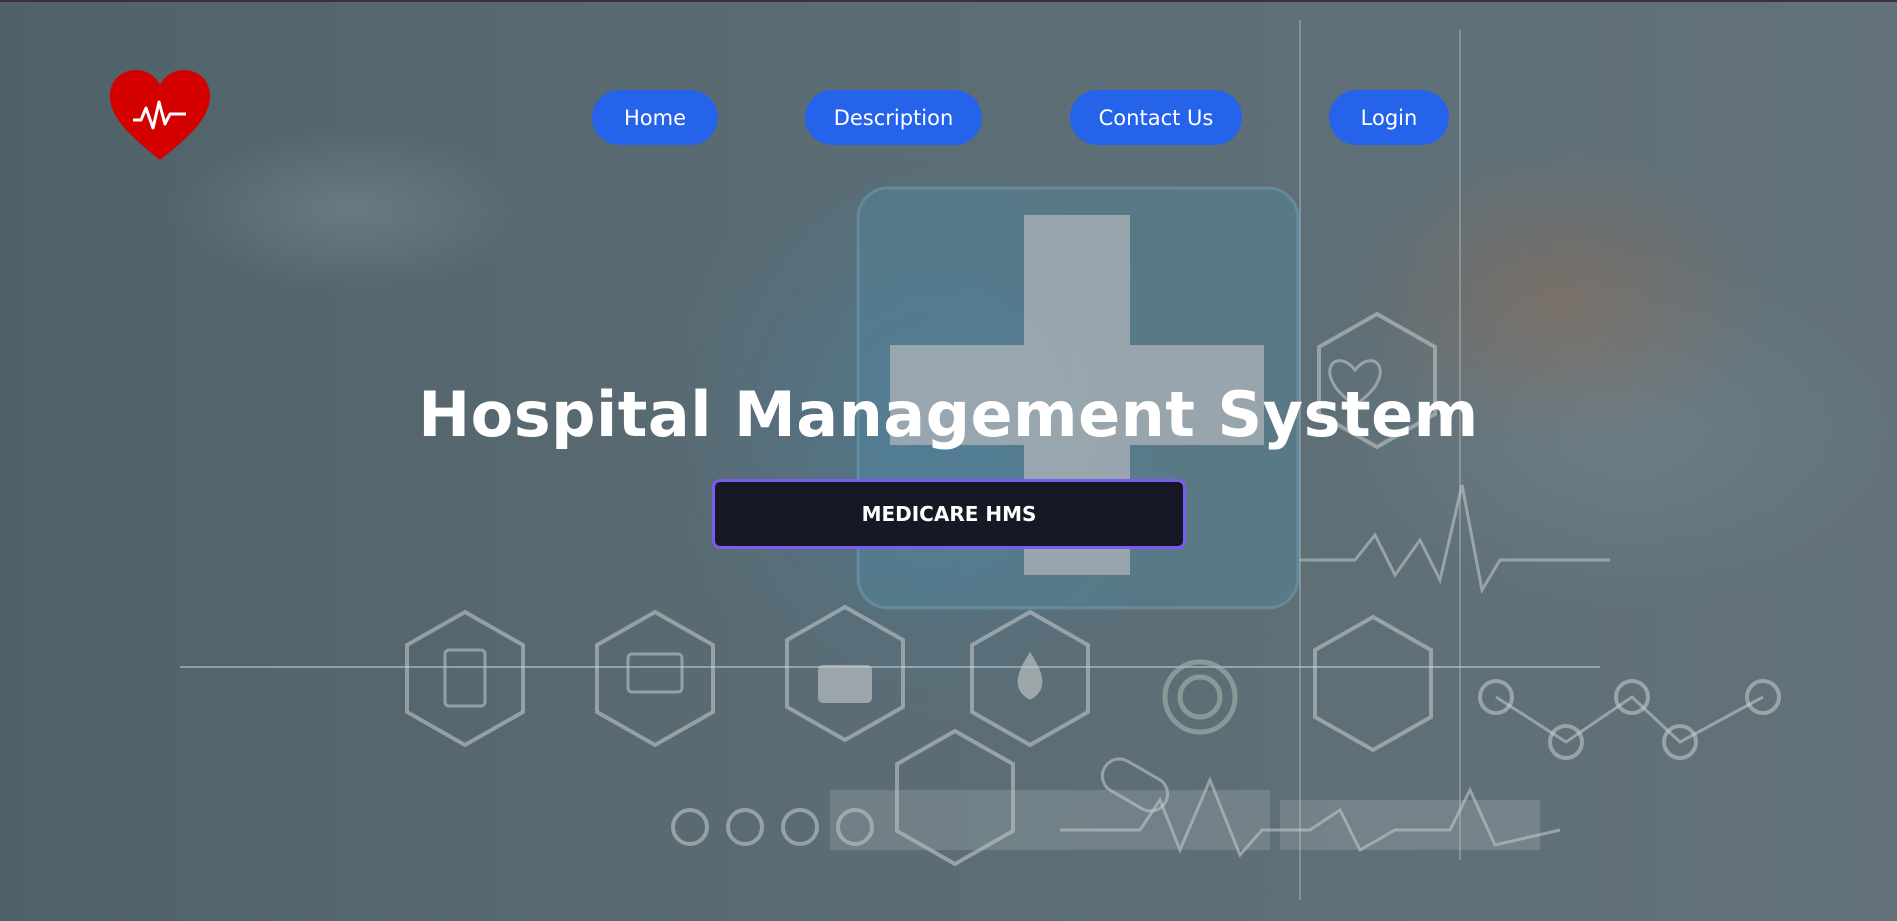 Image resolution: width=1897 pixels, height=921 pixels. Describe the element at coordinates (160, 116) in the screenshot. I see `heart-pulse-icon` at that location.